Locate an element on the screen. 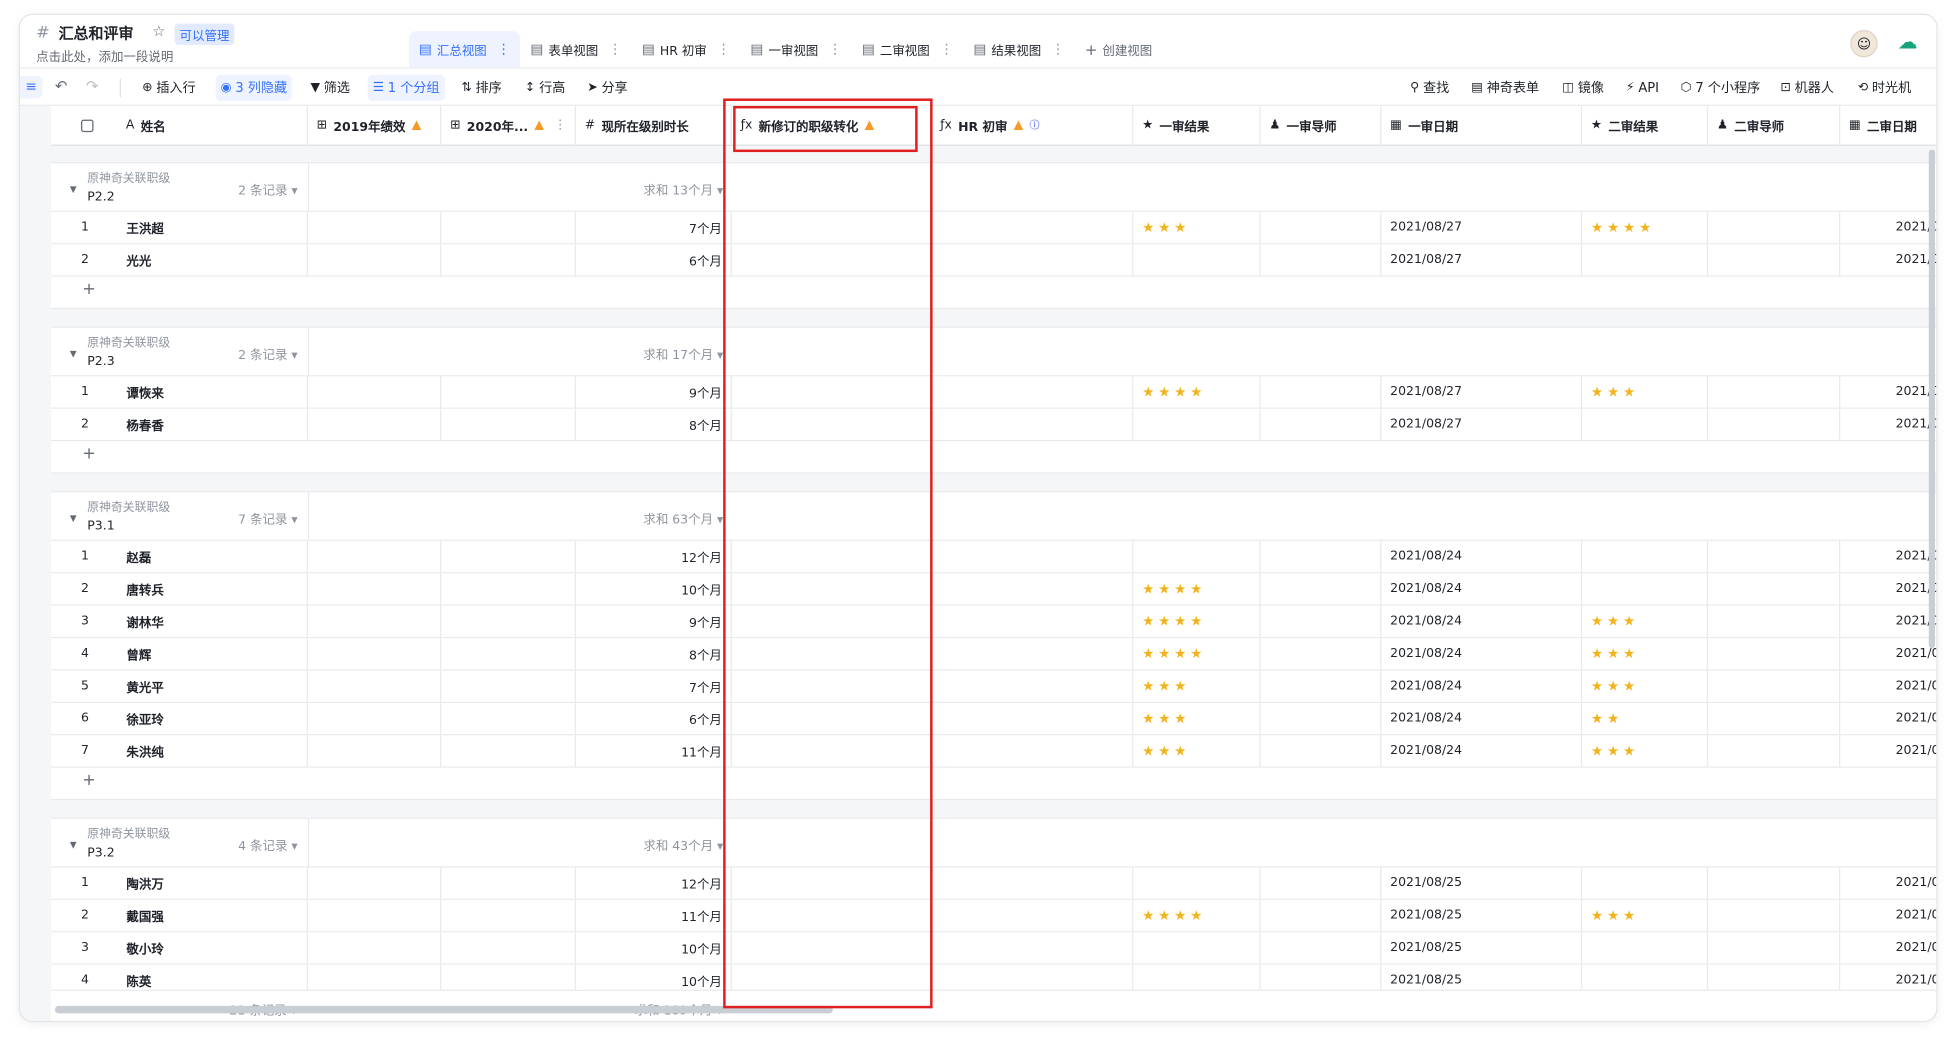 Image resolution: width=1955 pixels, height=1037 pixels. table-row: 2 杨春香 8个月 2021/08/27 2021/08/30 is located at coordinates (994, 425).